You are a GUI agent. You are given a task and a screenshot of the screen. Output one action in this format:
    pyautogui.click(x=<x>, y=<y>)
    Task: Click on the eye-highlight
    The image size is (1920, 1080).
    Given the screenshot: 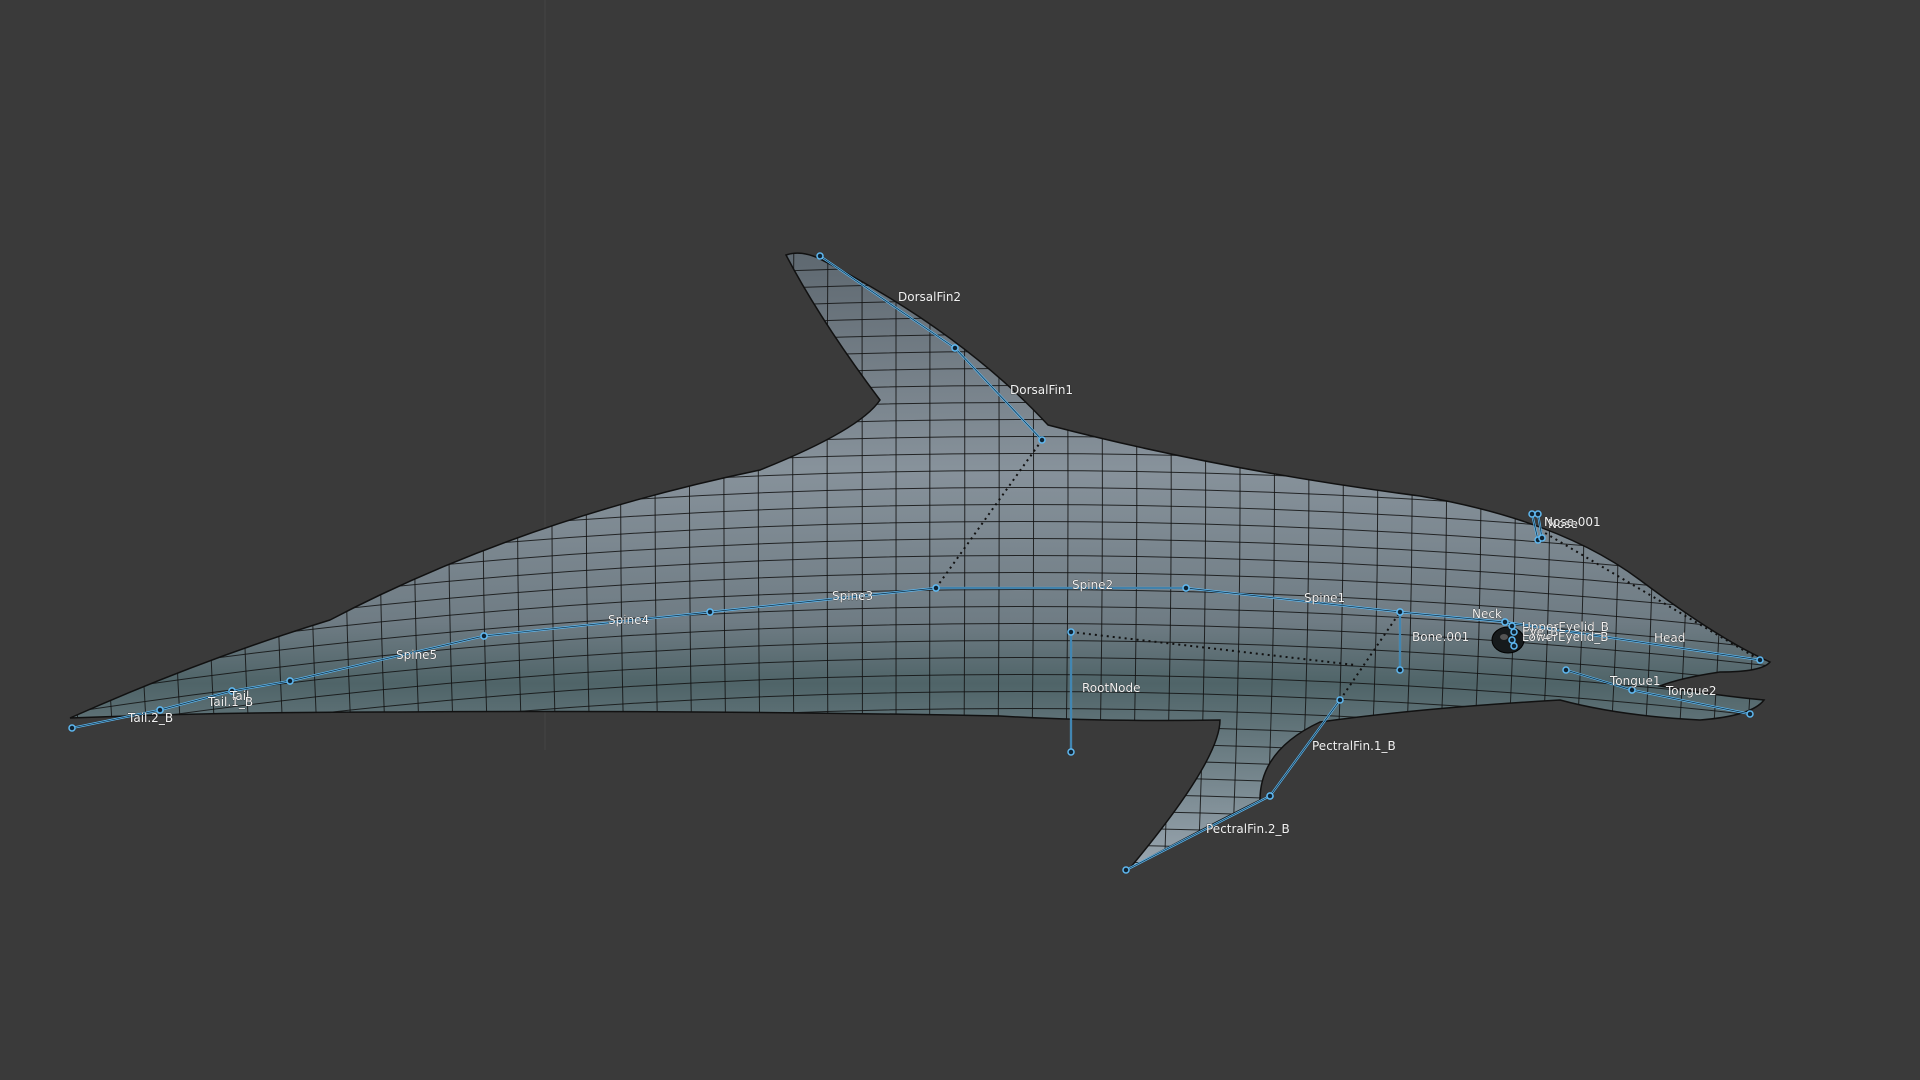 What is the action you would take?
    pyautogui.click(x=1504, y=637)
    